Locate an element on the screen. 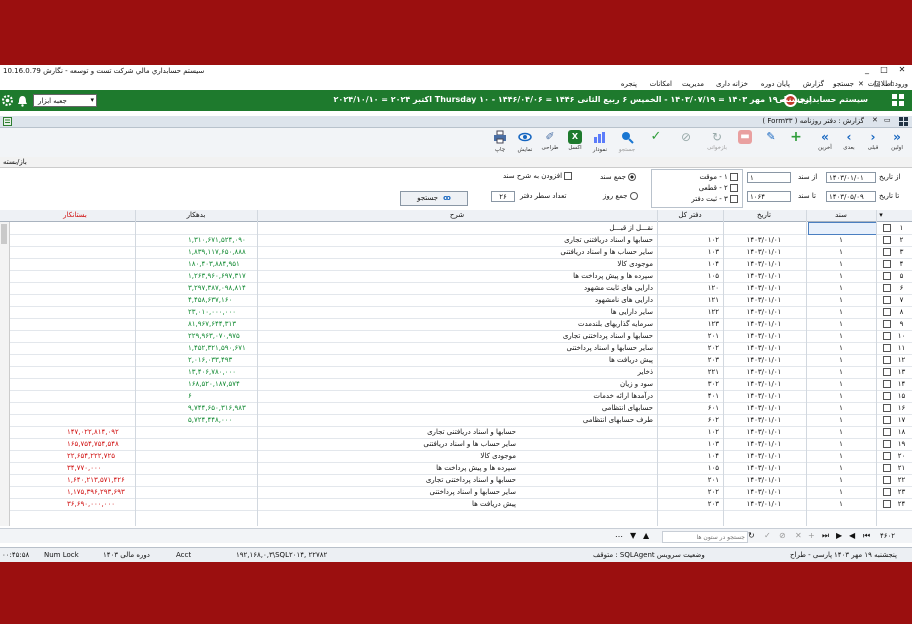 This screenshot has height=624, width=912. nav-add-icon: + is located at coordinates (811, 535).